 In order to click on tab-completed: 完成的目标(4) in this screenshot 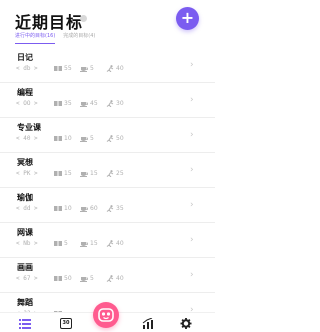, I will do `click(79, 38)`.